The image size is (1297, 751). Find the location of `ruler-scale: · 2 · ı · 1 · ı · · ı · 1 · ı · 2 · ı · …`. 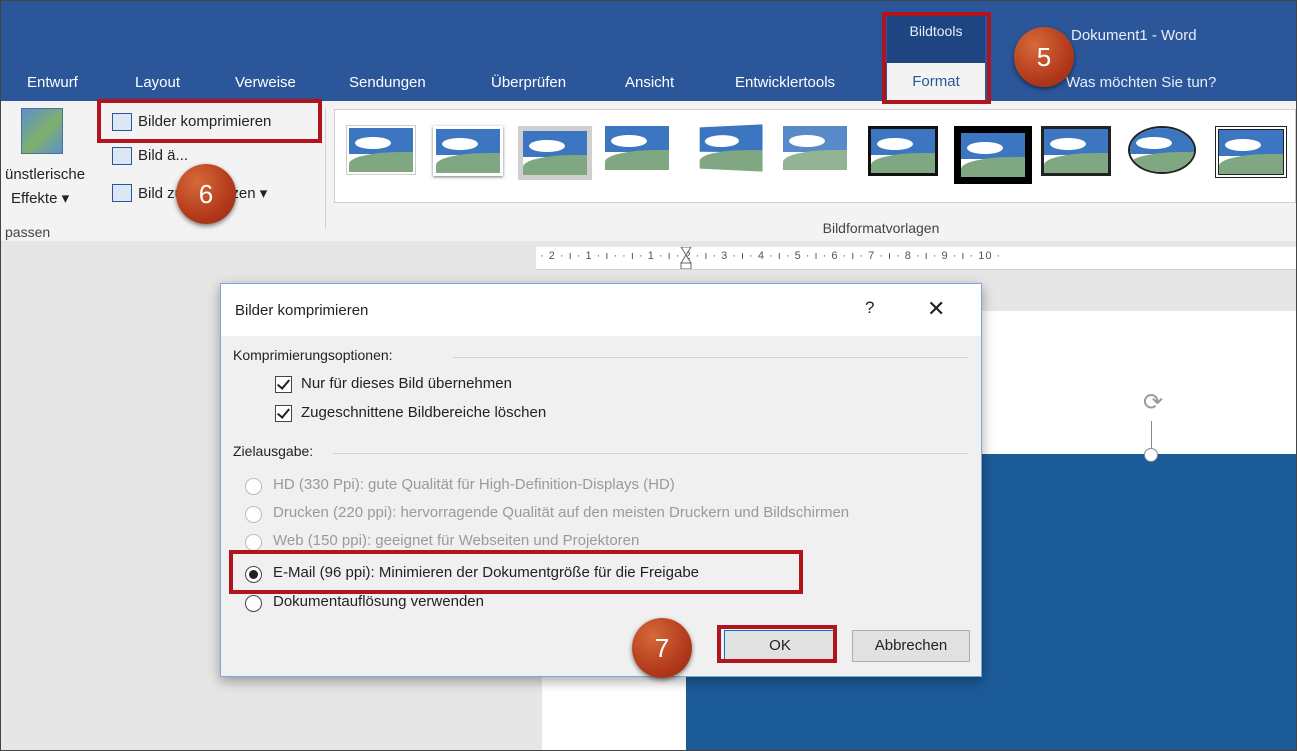

ruler-scale: · 2 · ı · 1 · ı · · ı · 1 · ı · 2 · ı · … is located at coordinates (771, 256).